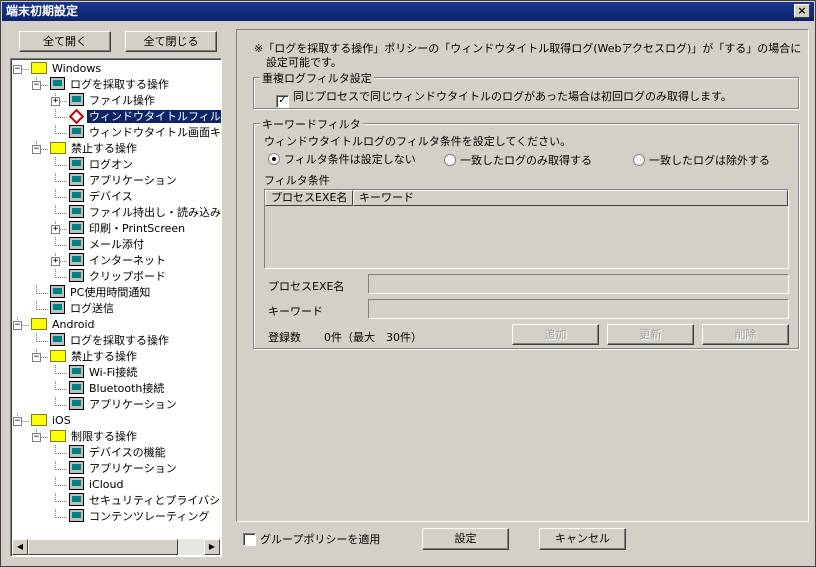  Describe the element at coordinates (745, 334) in the screenshot. I see `delete-button: 削除` at that location.